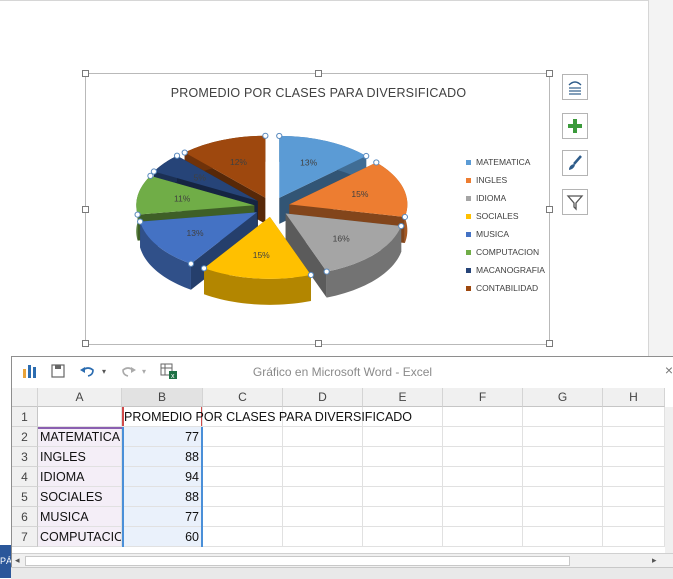 This screenshot has height=579, width=673. I want to click on vertical-scrollbar, so click(669, 480).